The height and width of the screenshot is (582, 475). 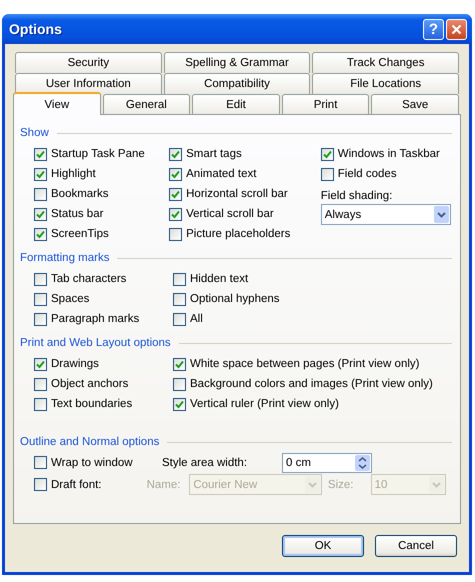 I want to click on section-heading: Print and Web Layout options, so click(x=95, y=343).